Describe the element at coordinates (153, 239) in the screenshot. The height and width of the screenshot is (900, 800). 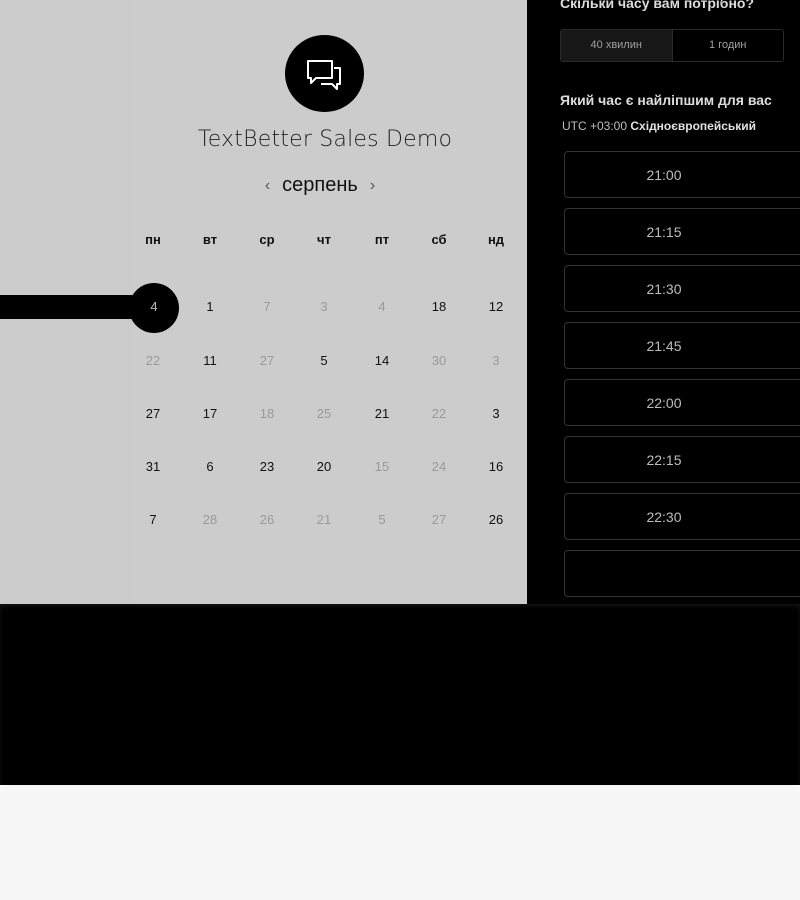
I see `weekday-0: пн` at that location.